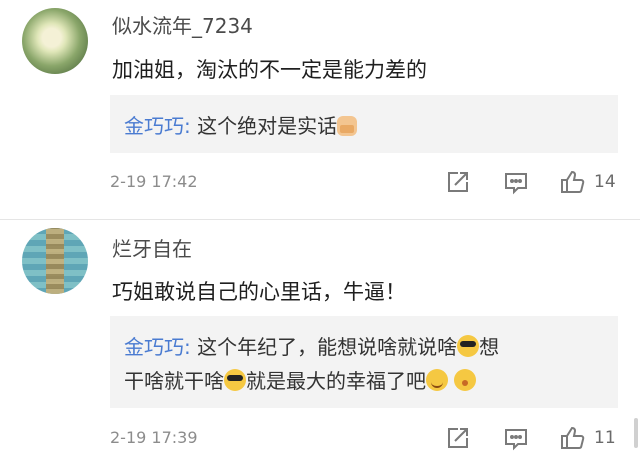  I want to click on reply-content: 想, so click(489, 347).